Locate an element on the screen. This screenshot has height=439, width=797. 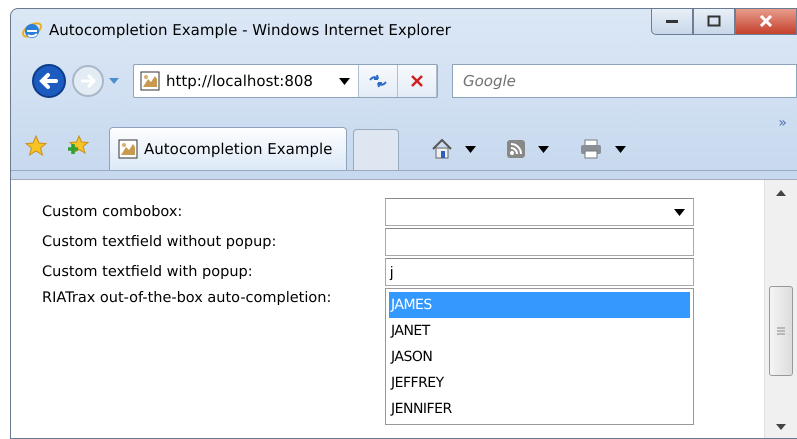
field-label: Custom combobox: is located at coordinates (112, 212).